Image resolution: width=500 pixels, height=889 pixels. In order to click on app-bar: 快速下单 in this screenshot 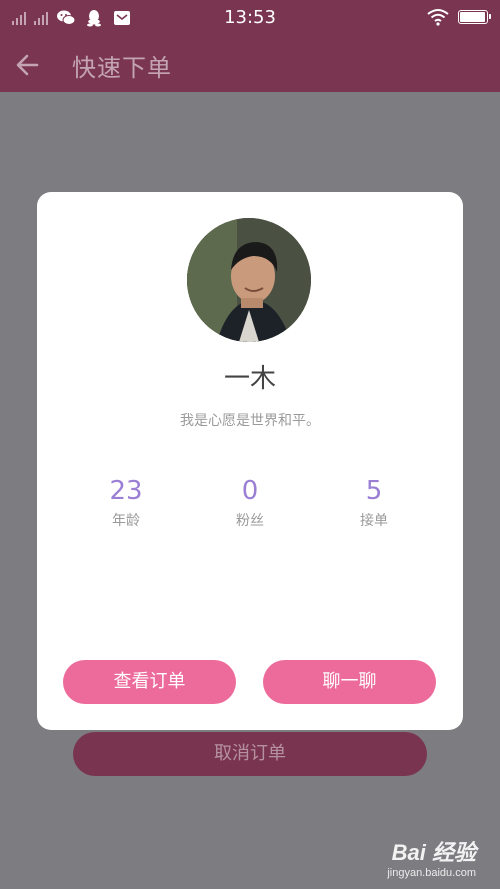, I will do `click(250, 64)`.